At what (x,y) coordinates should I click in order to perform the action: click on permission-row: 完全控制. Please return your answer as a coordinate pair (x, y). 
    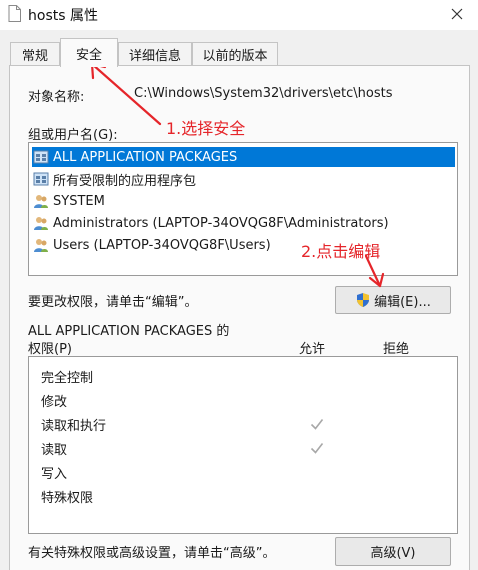
    Looking at the image, I should click on (241, 376).